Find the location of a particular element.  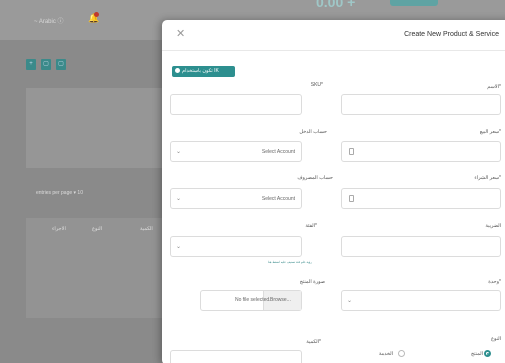

radio-service is located at coordinates (401, 353).